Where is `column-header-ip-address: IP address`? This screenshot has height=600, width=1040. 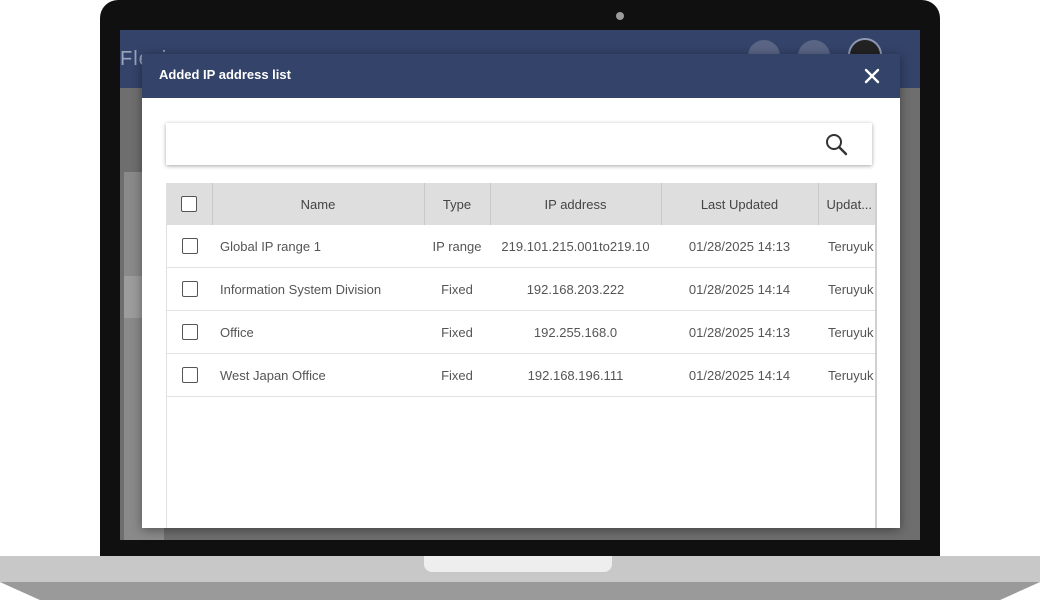 column-header-ip-address: IP address is located at coordinates (576, 204).